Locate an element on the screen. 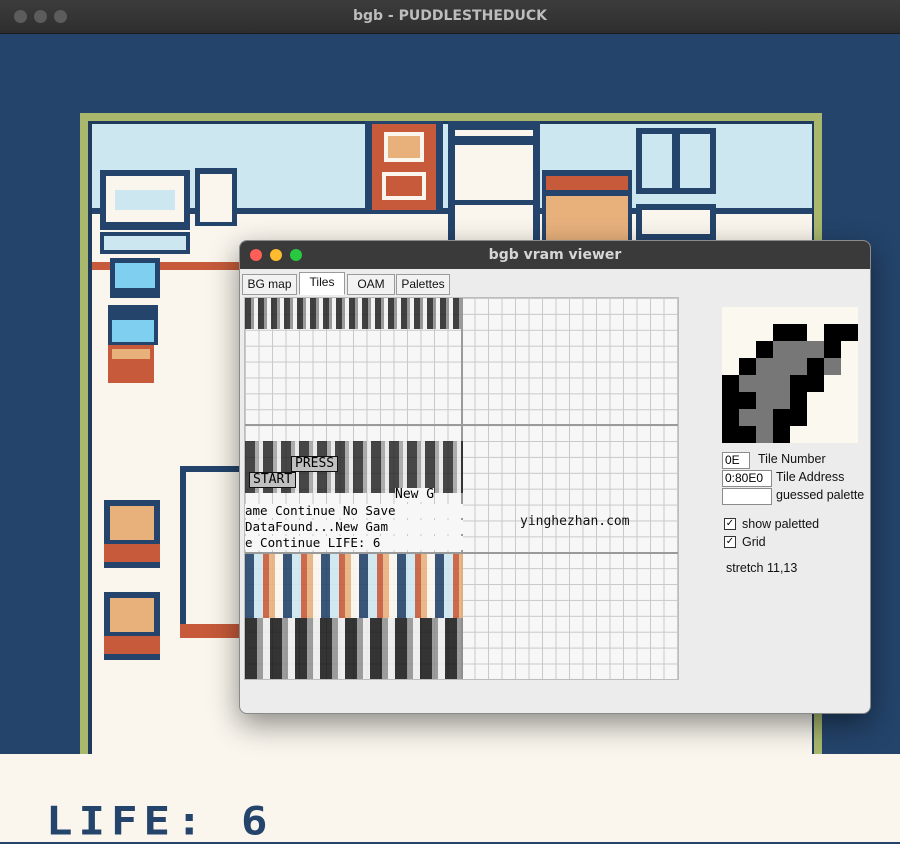 This screenshot has height=844, width=900. guessed-palette-field is located at coordinates (747, 496).